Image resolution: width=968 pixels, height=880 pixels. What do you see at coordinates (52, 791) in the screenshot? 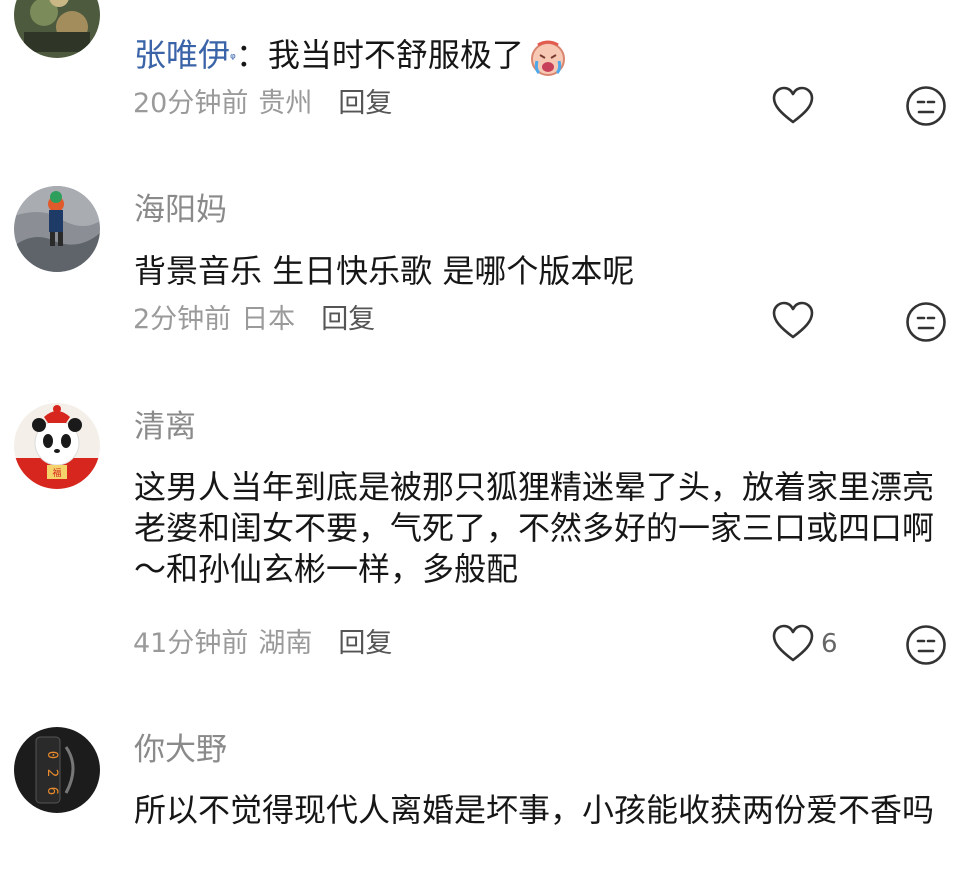
I see `svg-text: 6` at bounding box center [52, 791].